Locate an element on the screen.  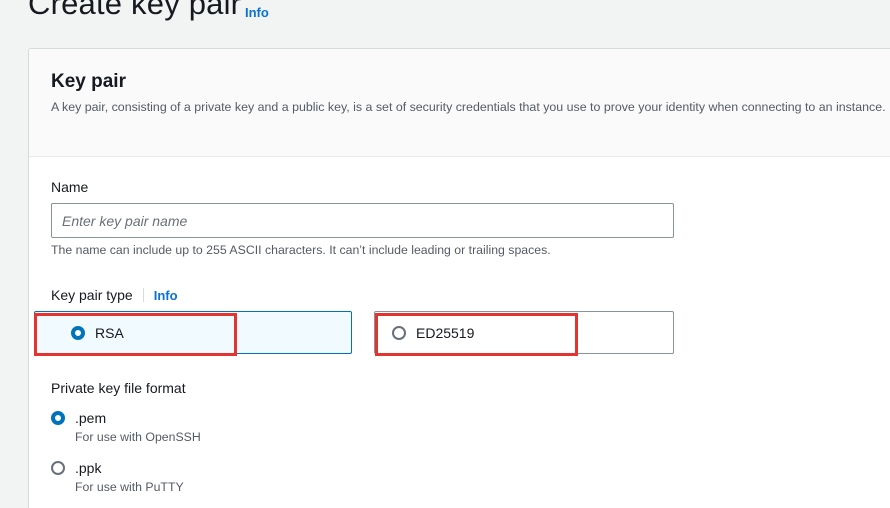
panel-title: Key pair is located at coordinates (88, 81).